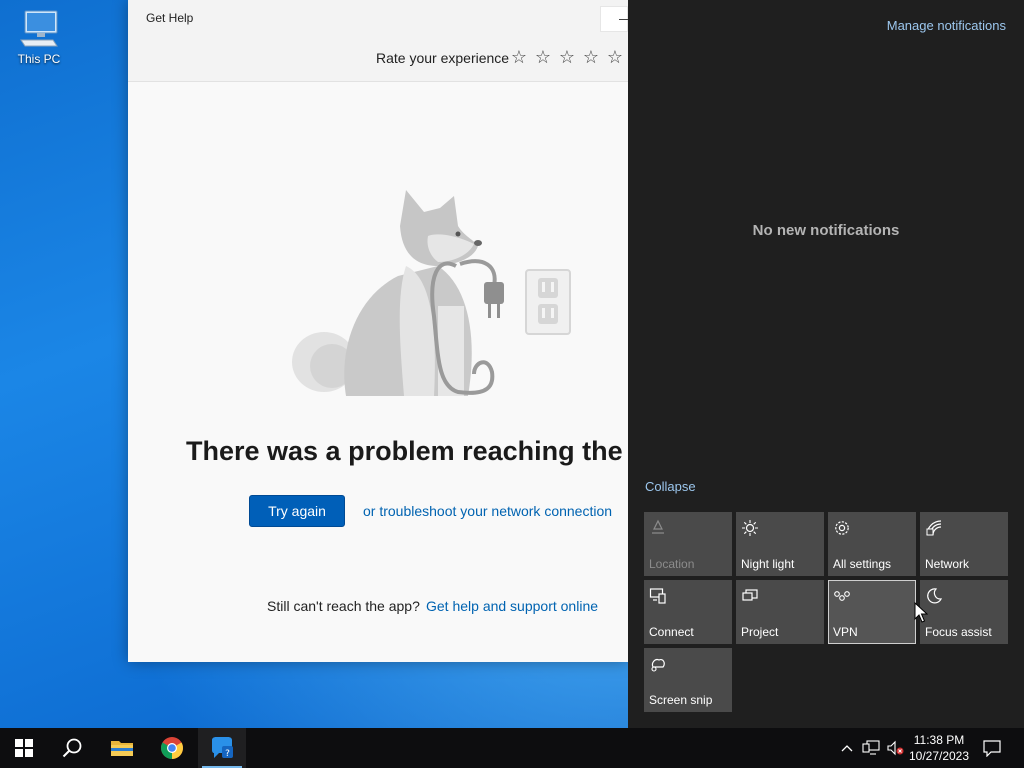 This screenshot has height=768, width=1024. Describe the element at coordinates (688, 544) in the screenshot. I see `quick-action-location: Location` at that location.